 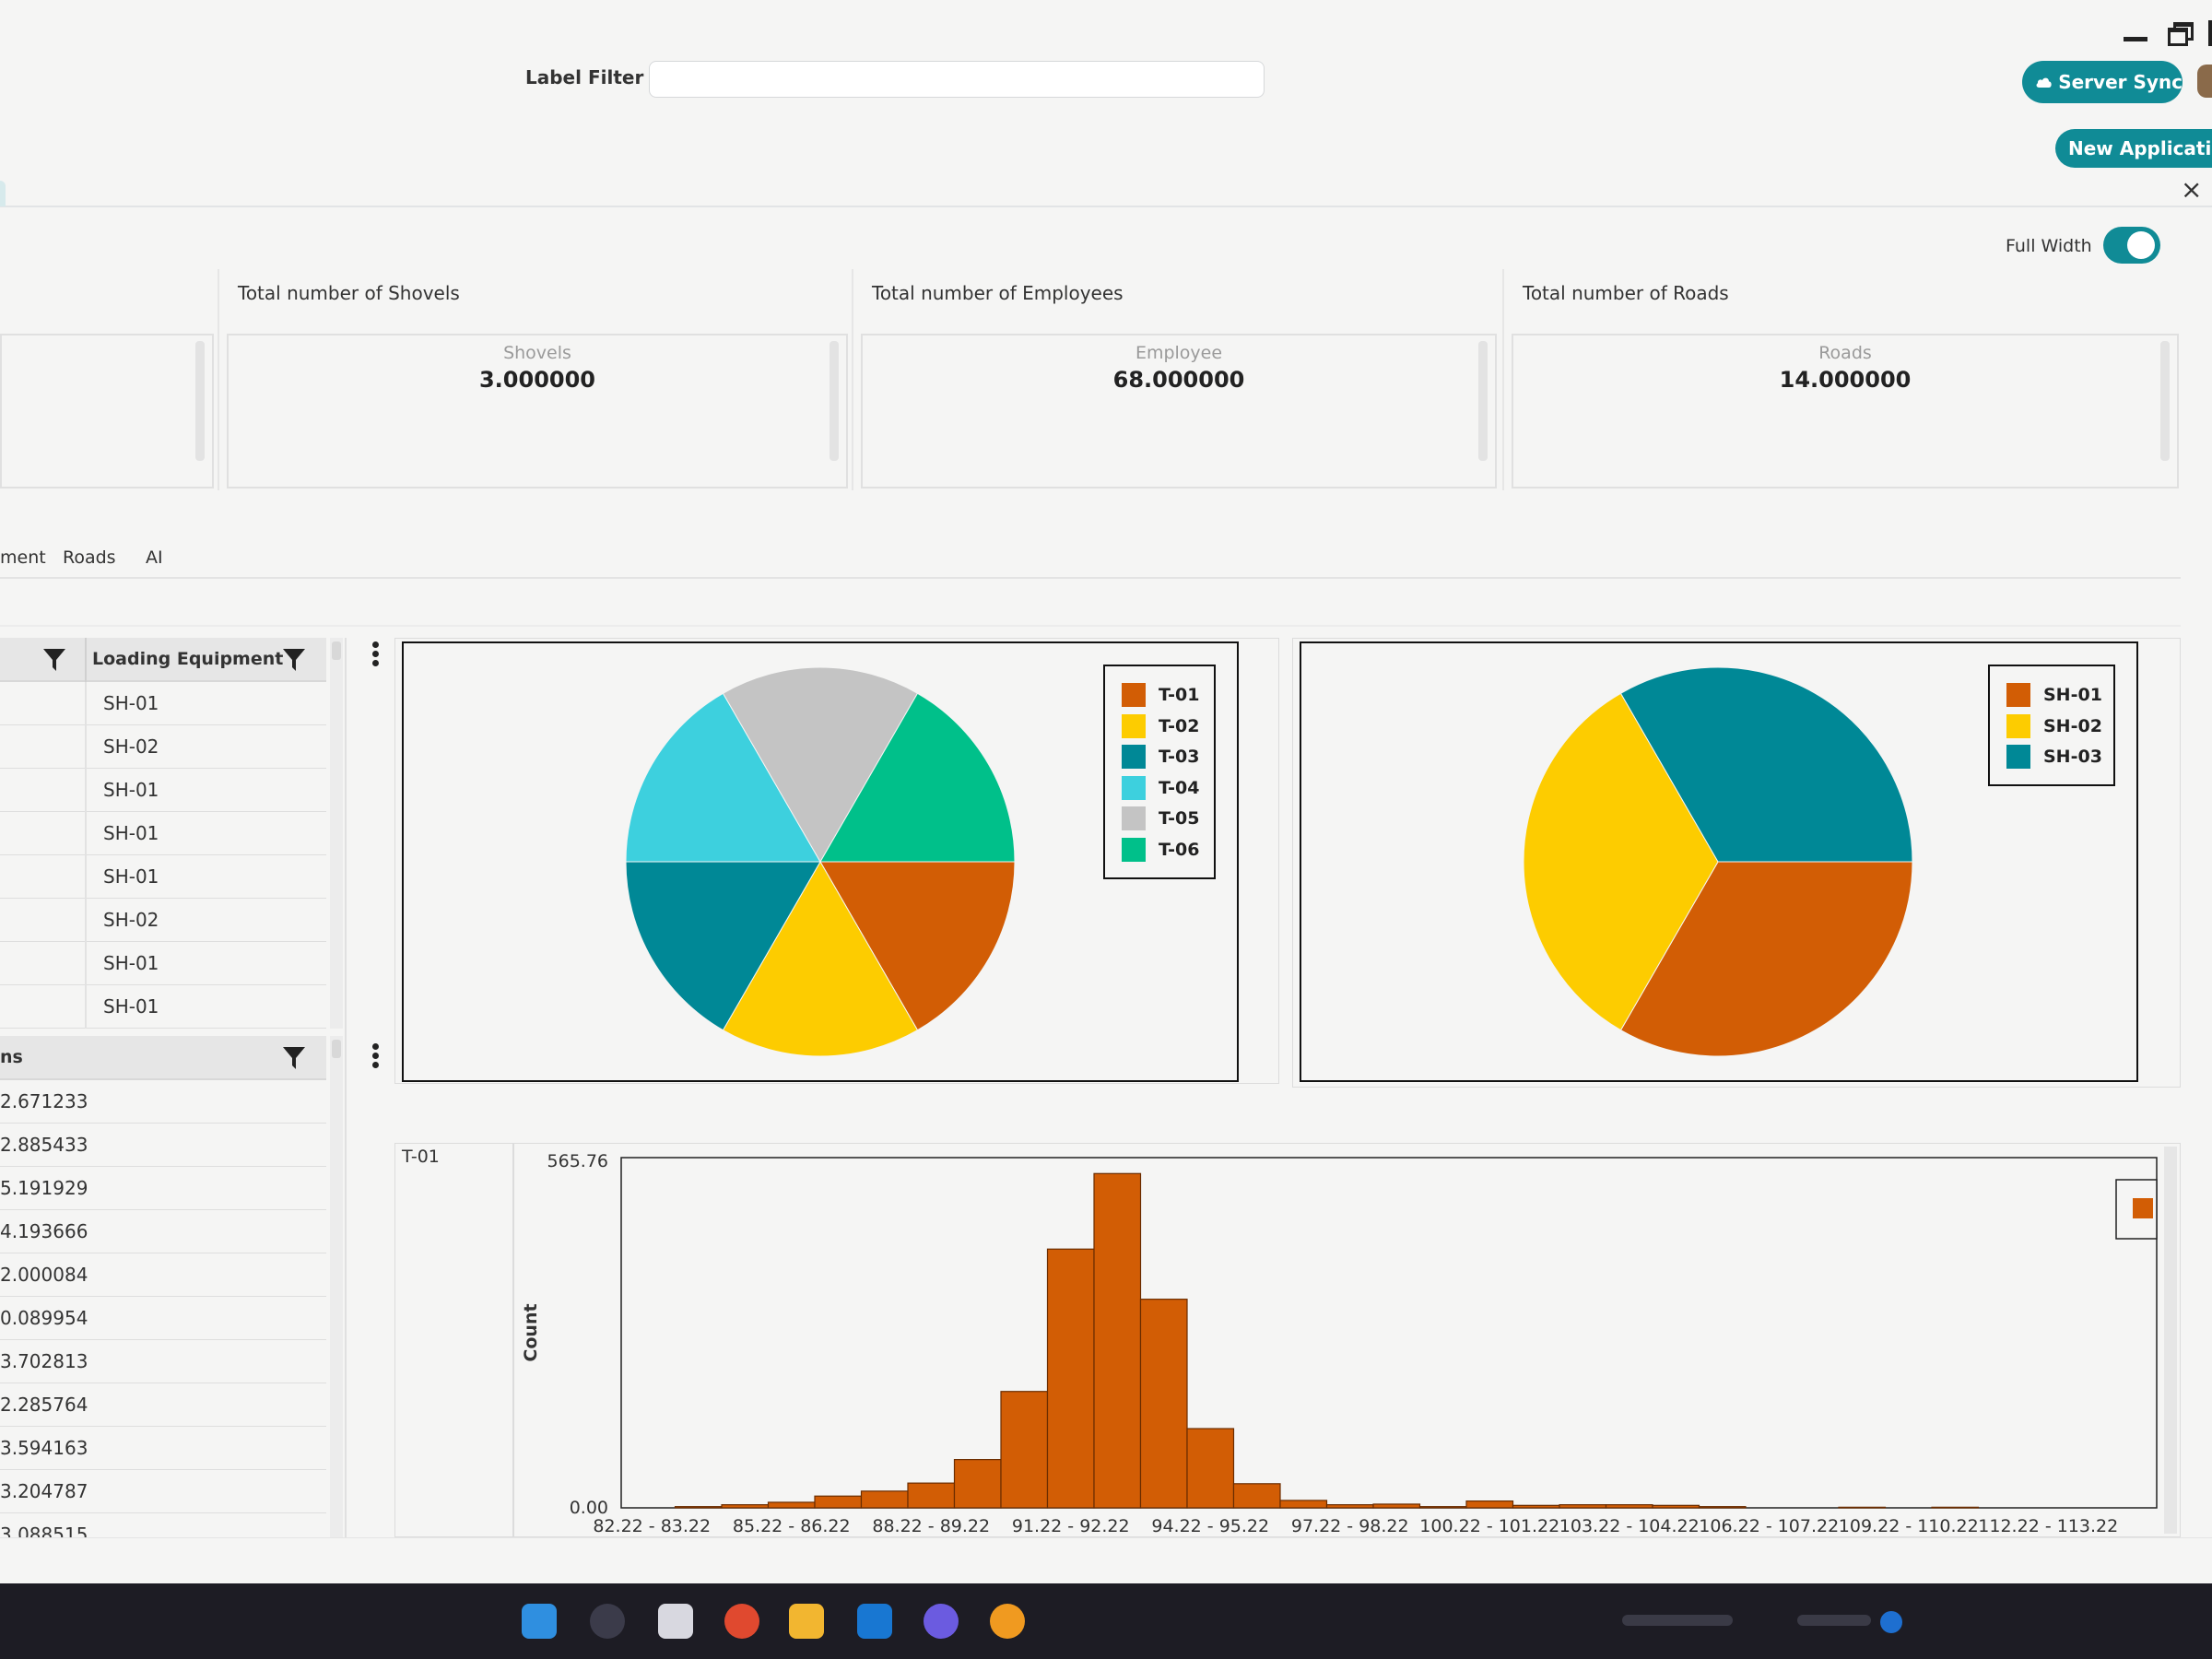 I want to click on search-icon, so click(x=607, y=1621).